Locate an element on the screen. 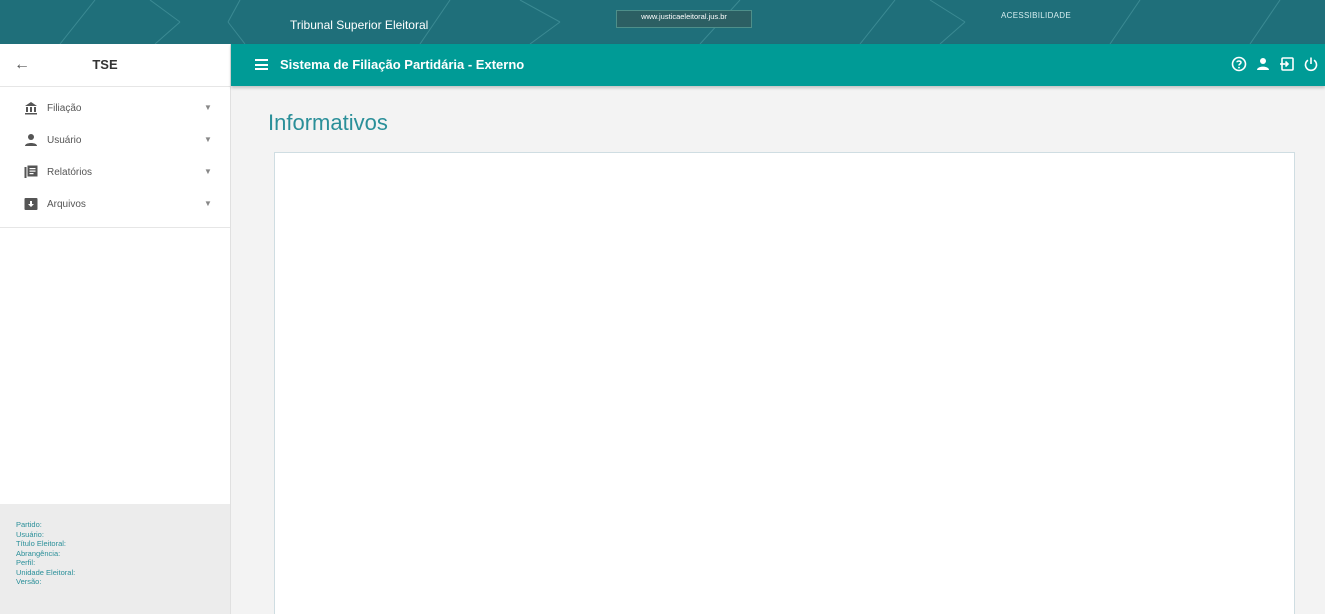 This screenshot has width=1325, height=614. person-icon is located at coordinates (31, 140).